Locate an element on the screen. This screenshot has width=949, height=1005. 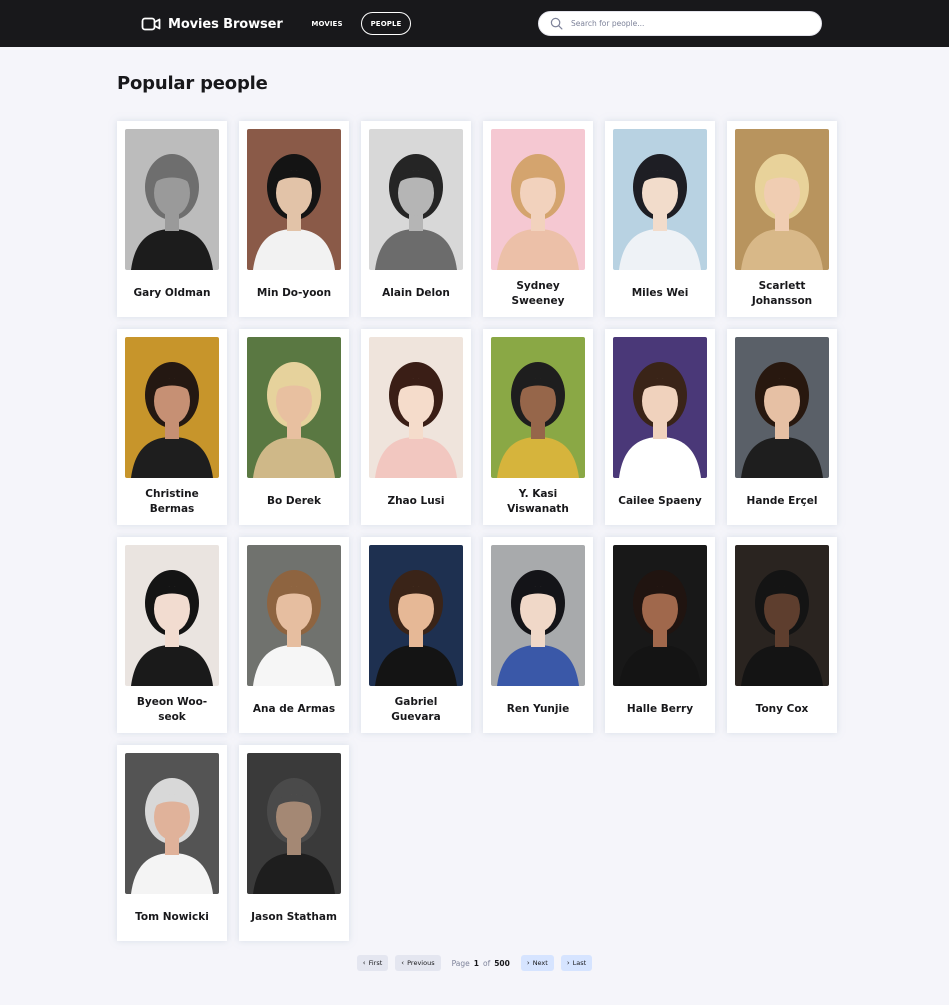
video-camera-icon is located at coordinates (151, 24).